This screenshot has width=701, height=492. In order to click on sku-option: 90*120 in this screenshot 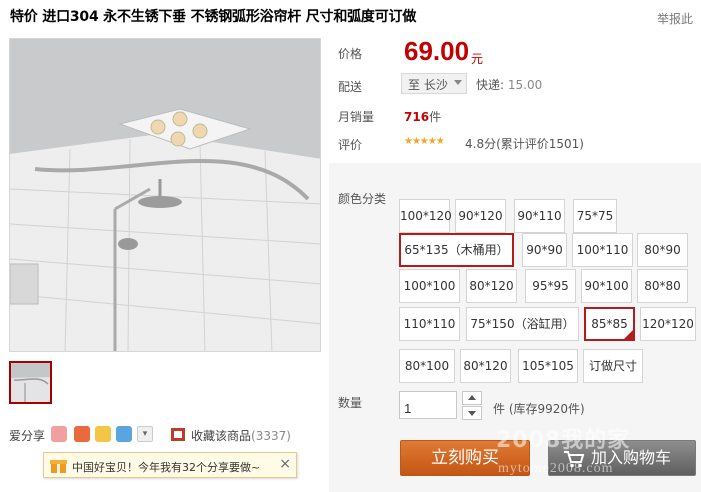, I will do `click(480, 216)`.